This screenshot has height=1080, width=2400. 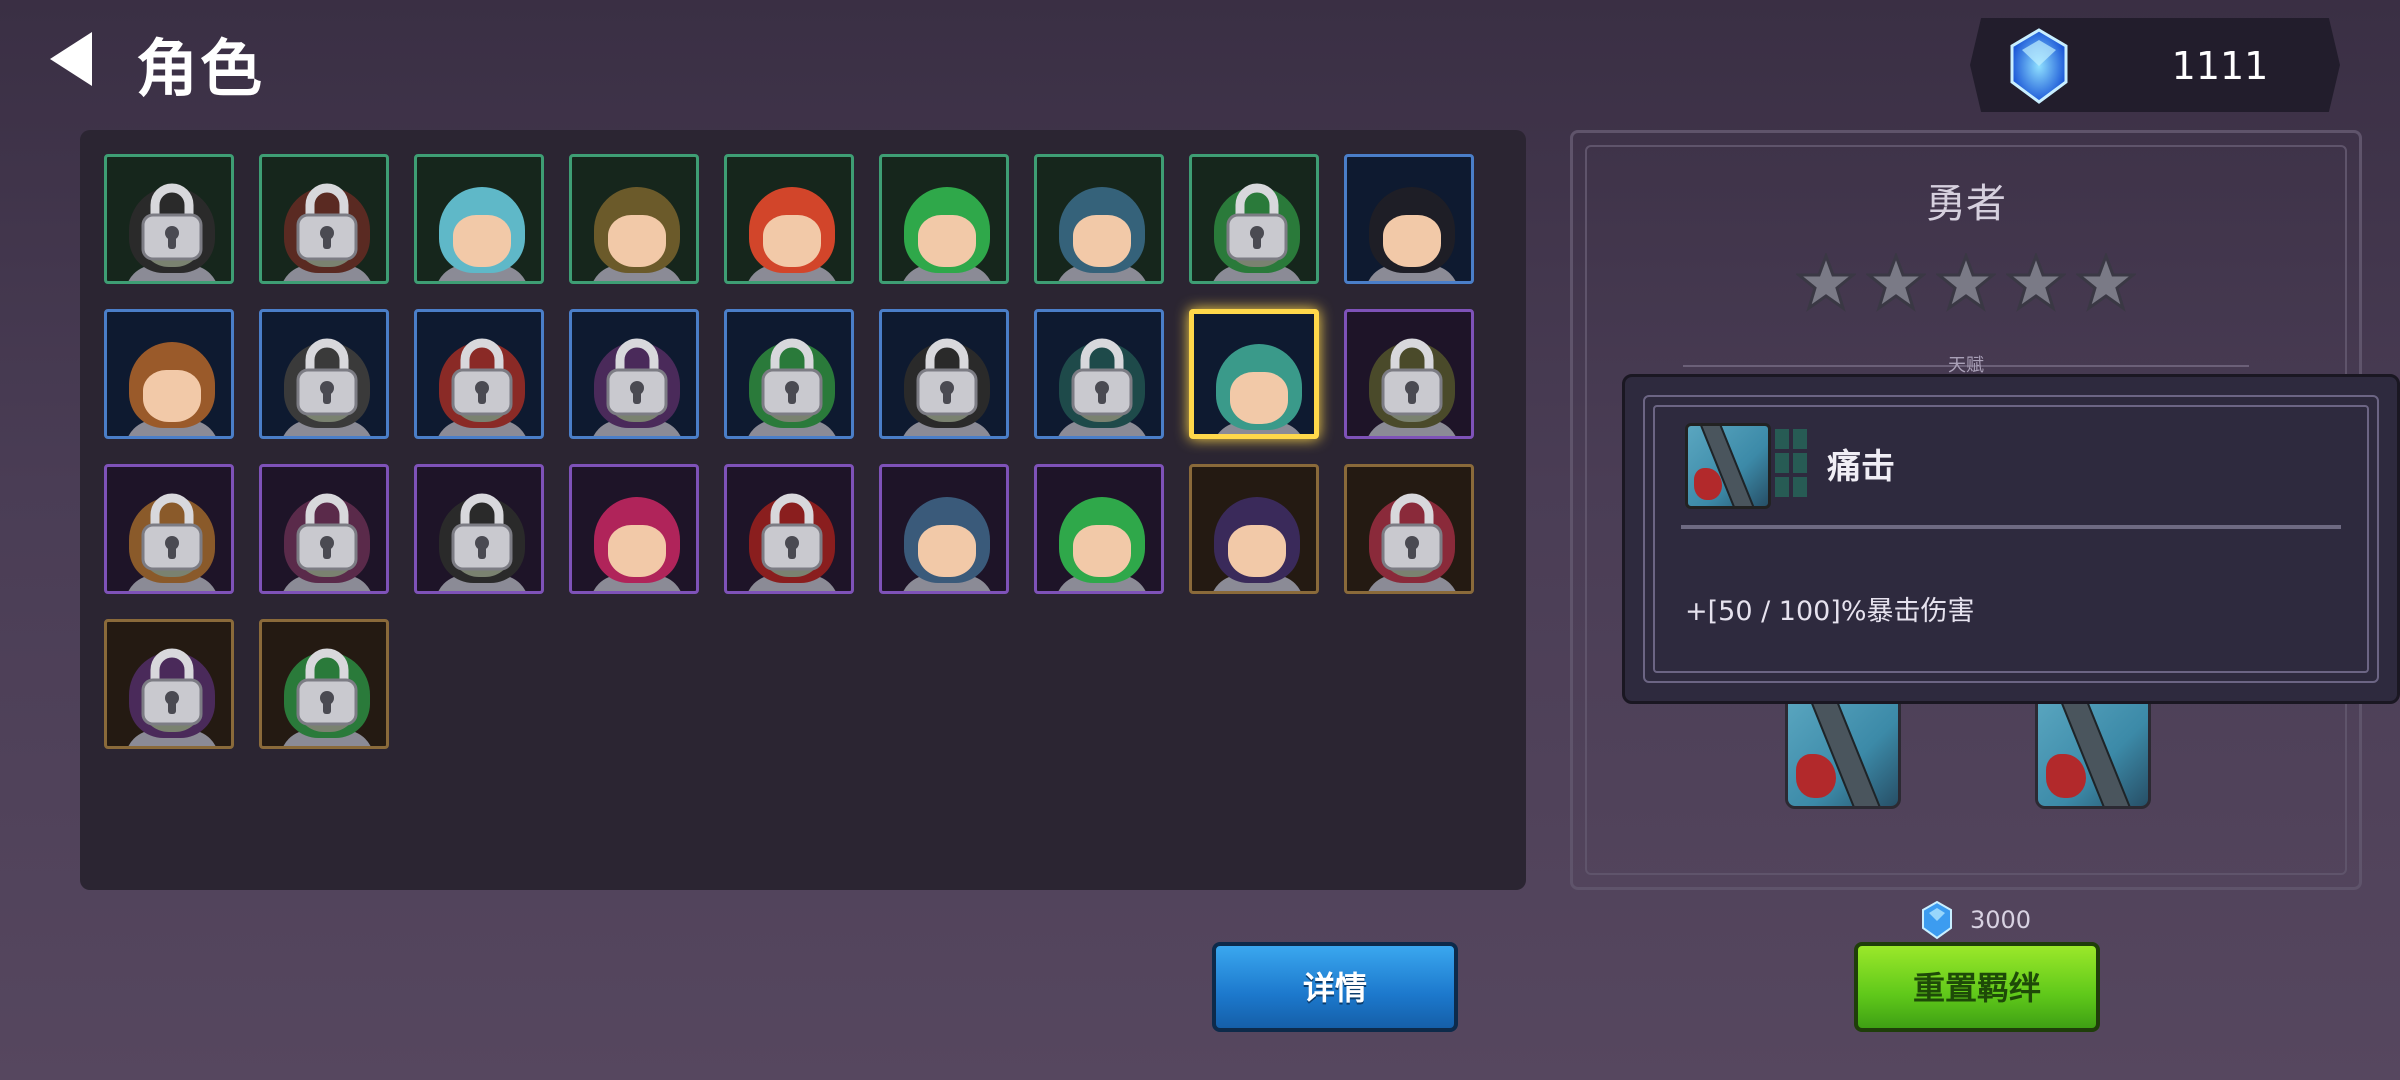 I want to click on skill-tooltip: 痛击 +[50 / 100]%暴击伤害, so click(x=2011, y=539).